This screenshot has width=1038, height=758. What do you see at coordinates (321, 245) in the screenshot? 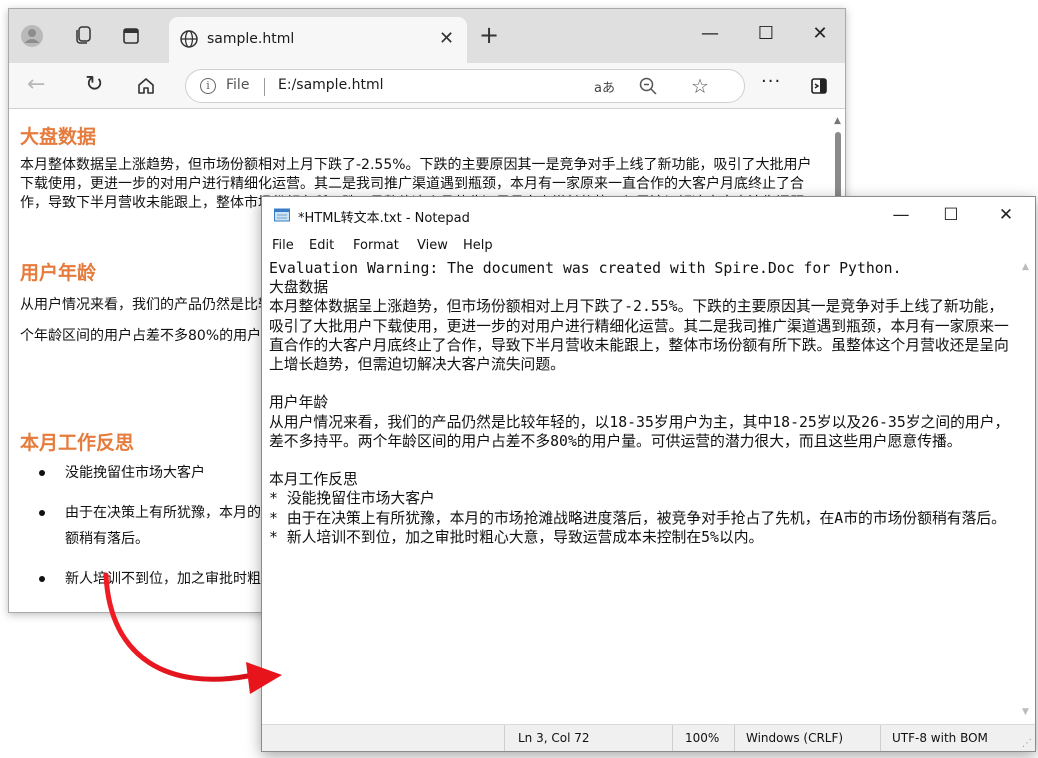
I see `menu-edit: Edit` at bounding box center [321, 245].